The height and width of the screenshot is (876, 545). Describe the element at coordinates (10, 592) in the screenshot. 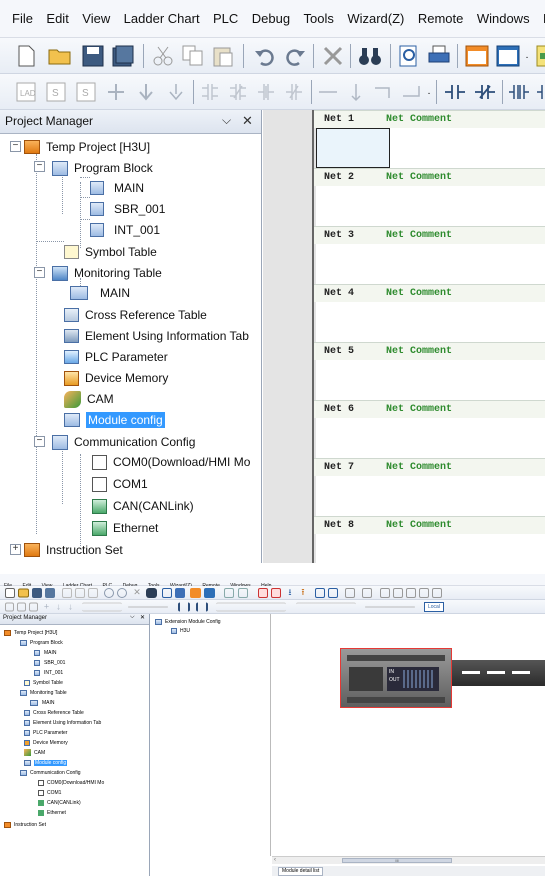

I see `new-file-icon` at that location.